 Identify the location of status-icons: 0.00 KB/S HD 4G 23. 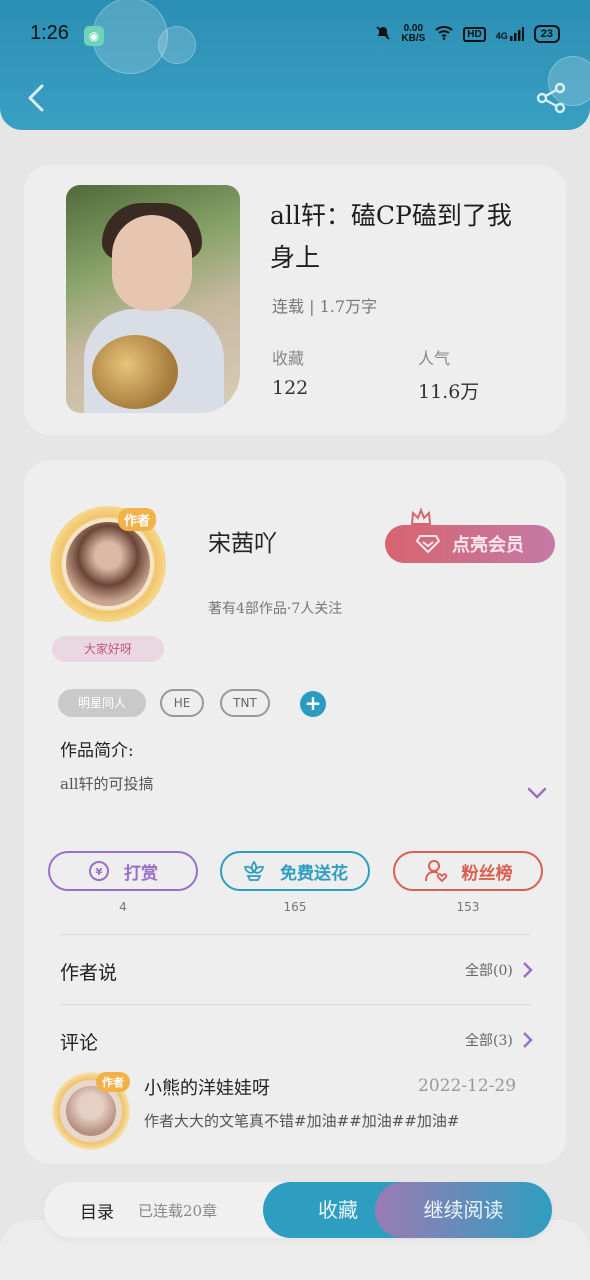
(467, 34).